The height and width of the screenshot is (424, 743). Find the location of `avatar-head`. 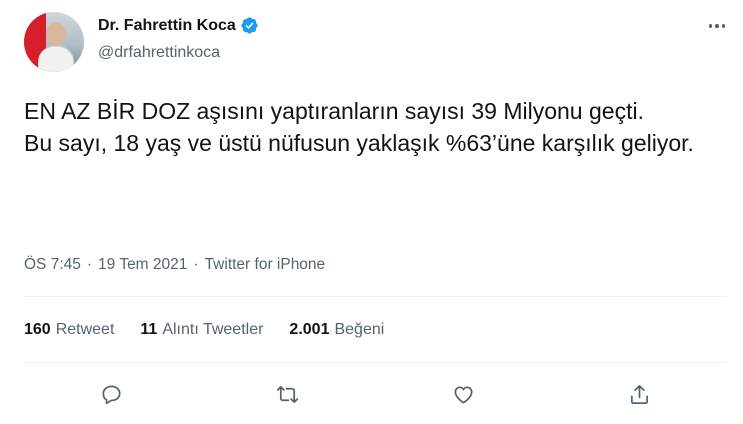

avatar-head is located at coordinates (56, 34).